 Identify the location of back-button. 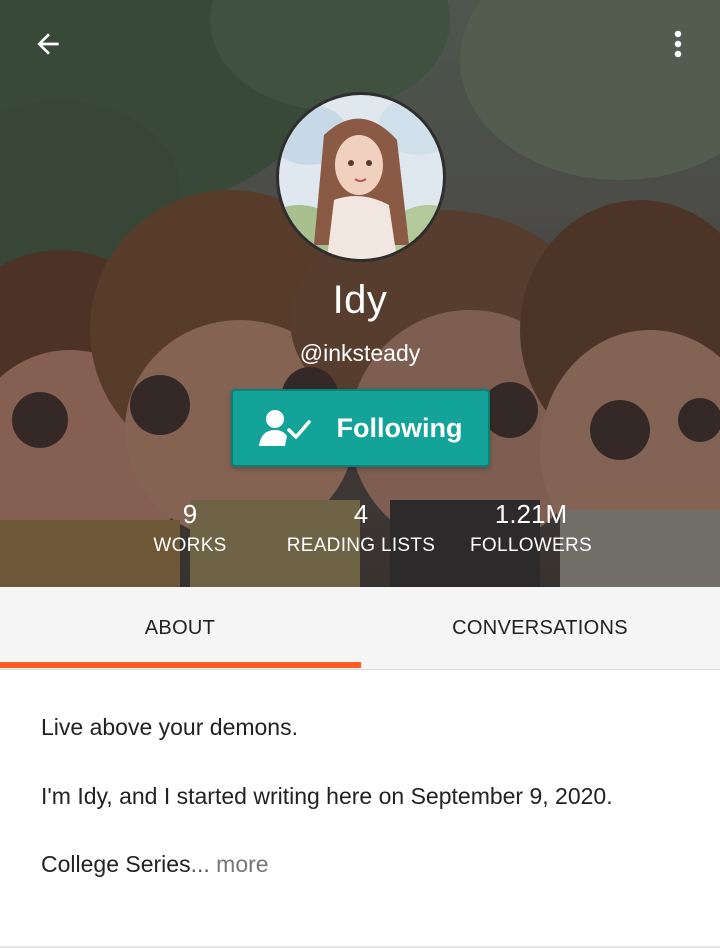
(48, 44).